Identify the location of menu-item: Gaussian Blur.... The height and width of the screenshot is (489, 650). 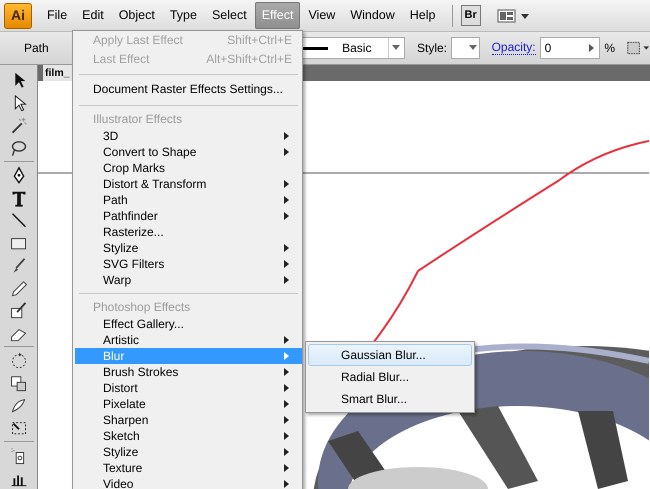
(390, 355).